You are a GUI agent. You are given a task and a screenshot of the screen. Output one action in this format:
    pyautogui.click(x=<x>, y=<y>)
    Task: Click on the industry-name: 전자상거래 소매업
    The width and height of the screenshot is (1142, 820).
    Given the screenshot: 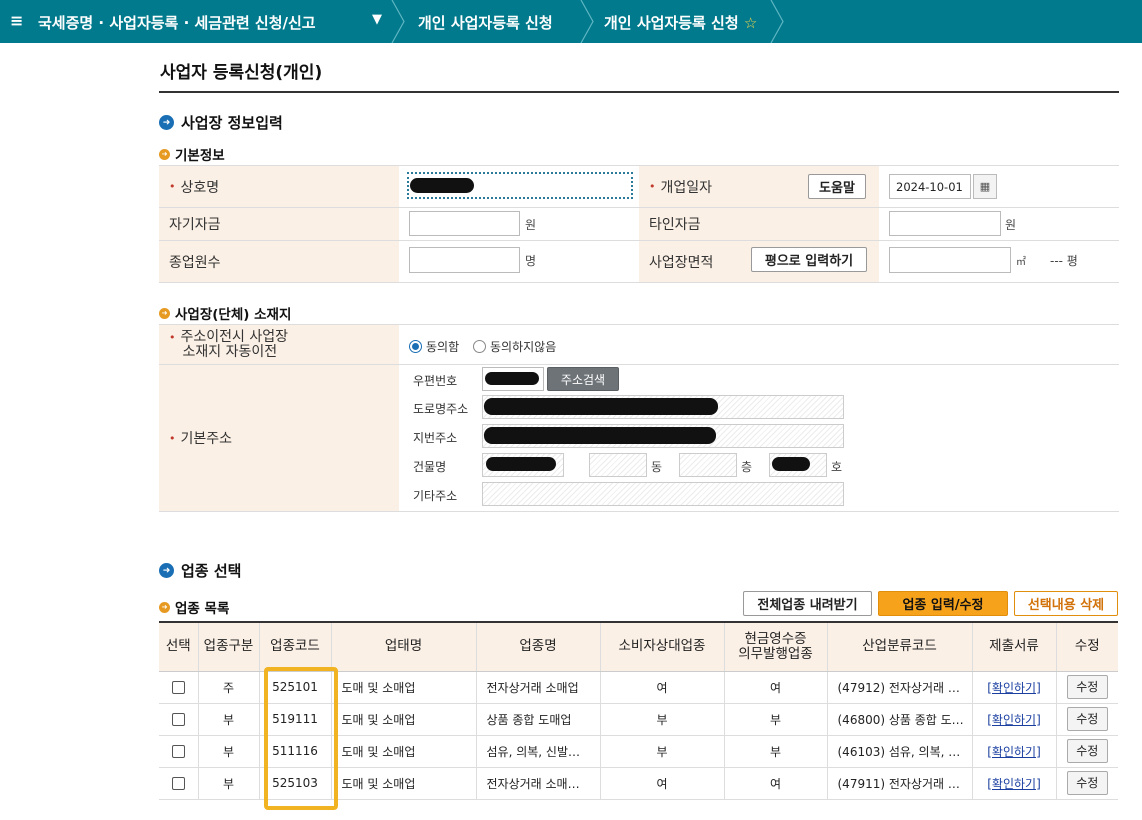 What is the action you would take?
    pyautogui.click(x=538, y=687)
    